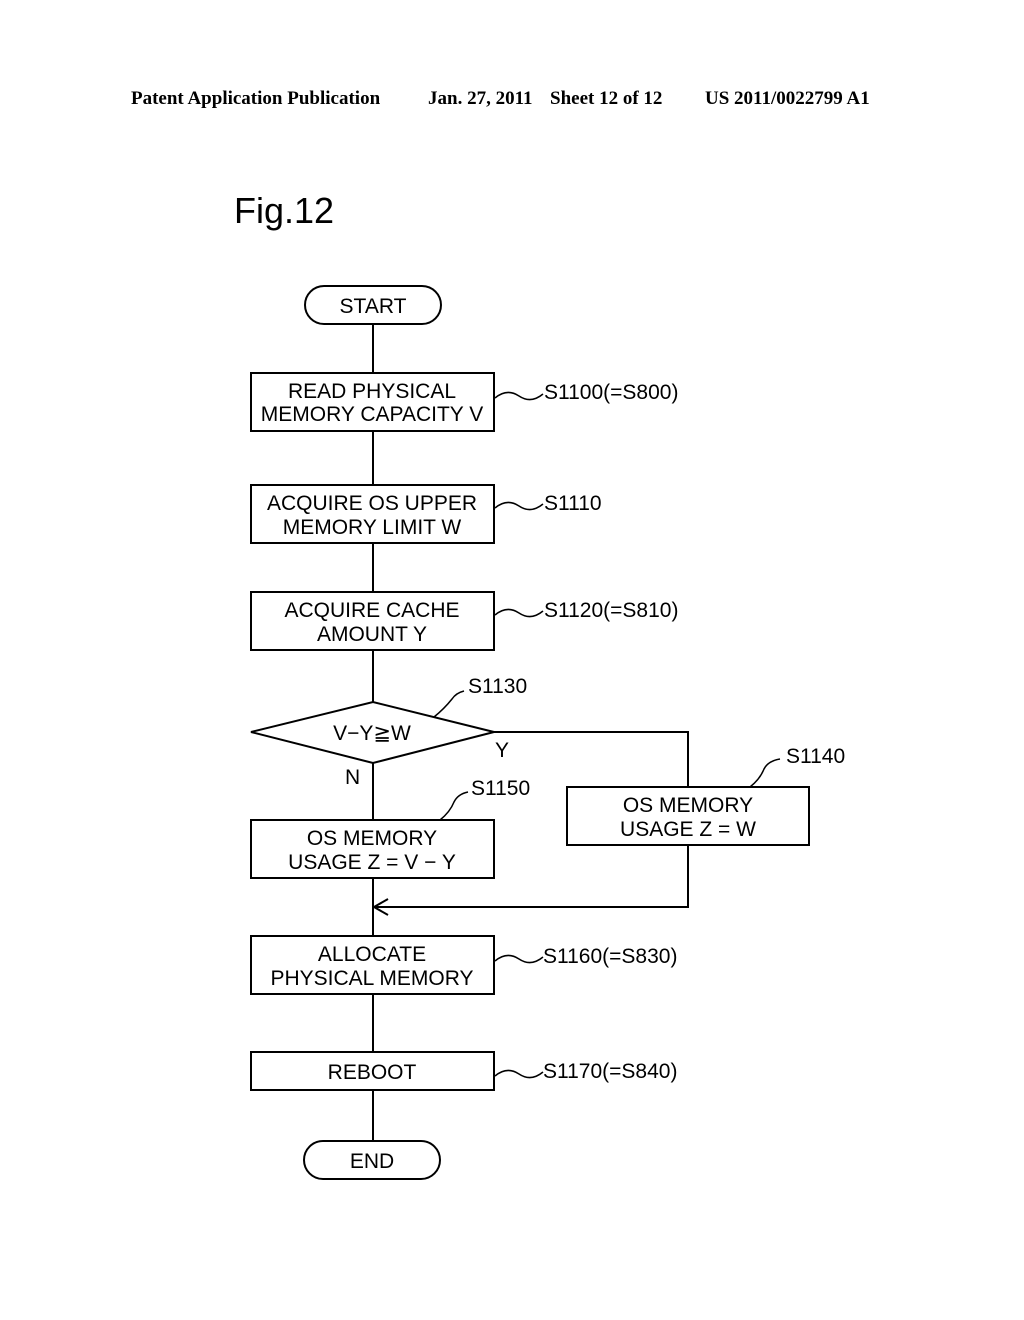  Describe the element at coordinates (372, 1161) in the screenshot. I see `end-label: END` at that location.